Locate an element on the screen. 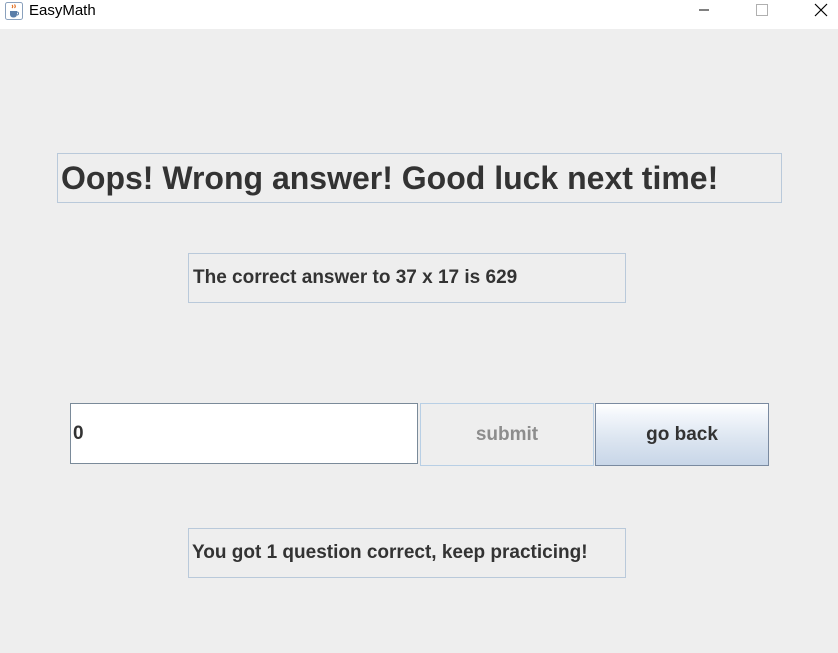  result-title: Oops! Wrong answer! Good luck next time! is located at coordinates (419, 178).